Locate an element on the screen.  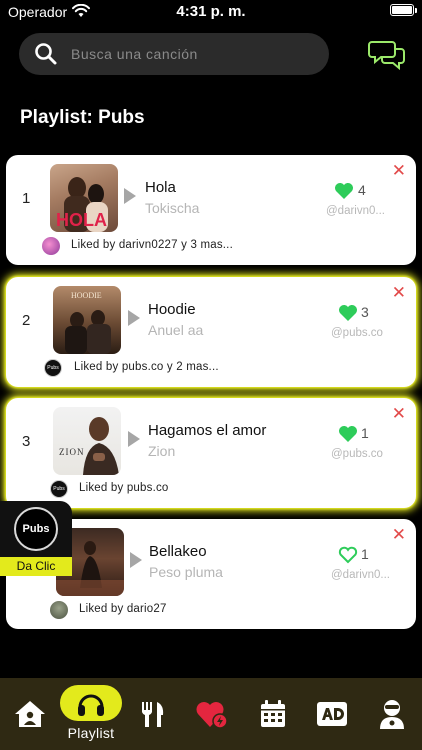
nav-profile is located at coordinates (392, 714).